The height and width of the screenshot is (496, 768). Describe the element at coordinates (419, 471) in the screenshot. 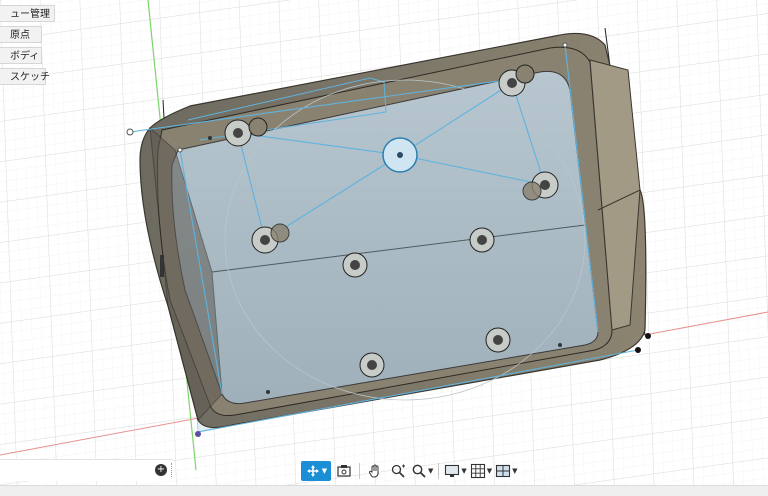

I see `magnifier-icon` at that location.